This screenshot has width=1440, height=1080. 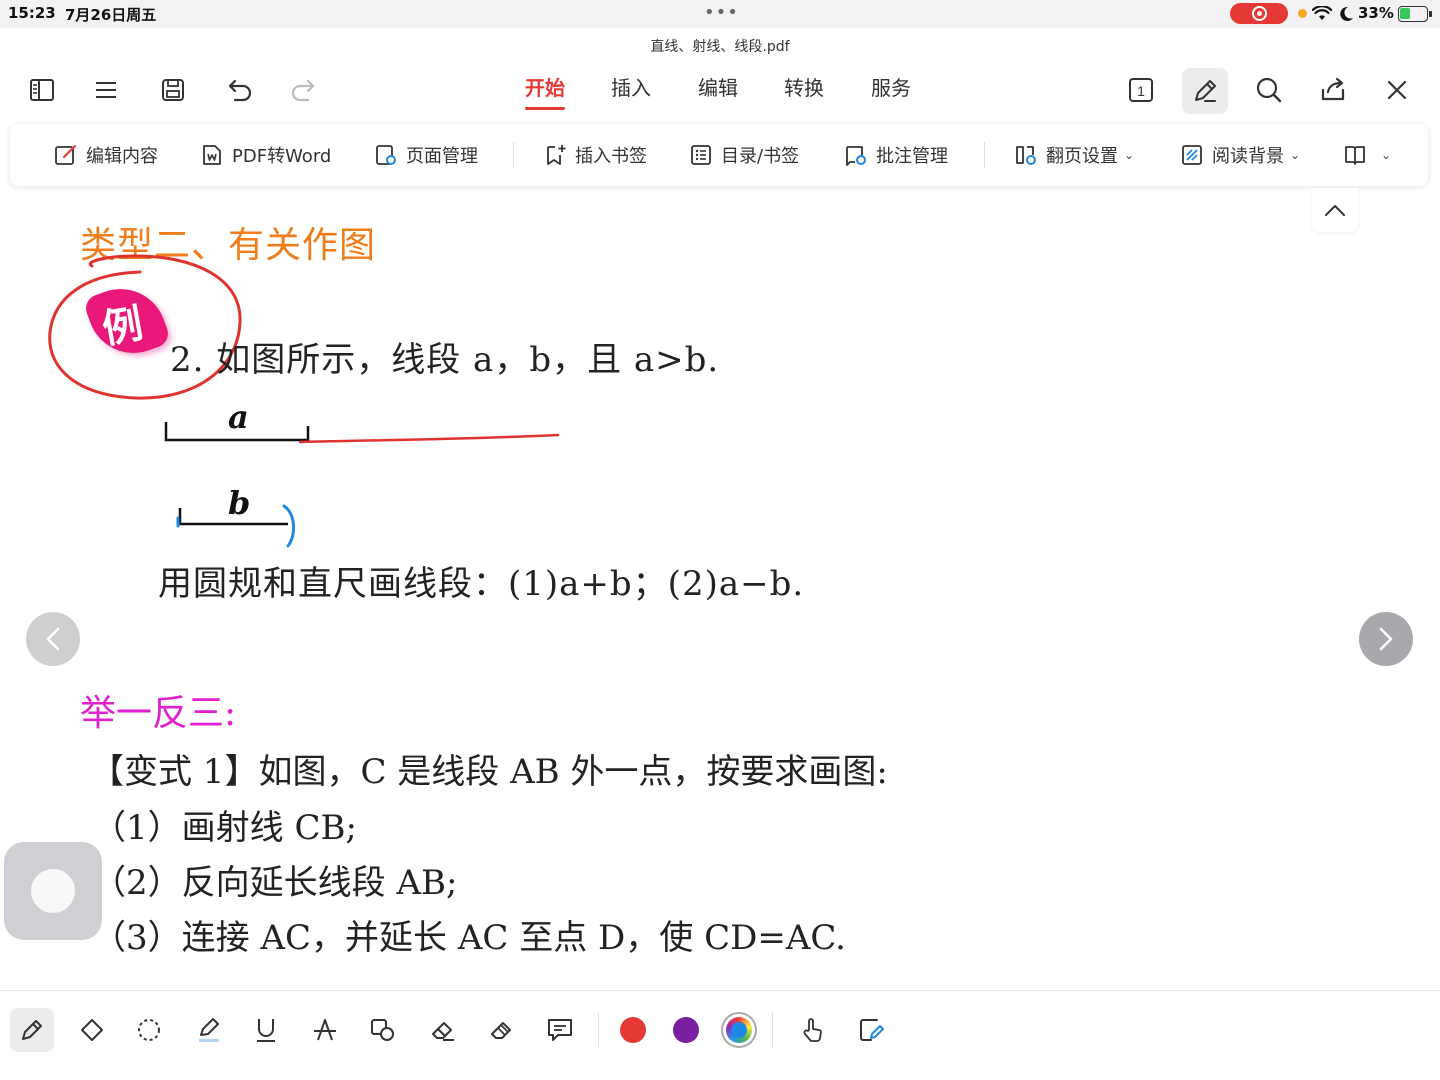 I want to click on annotation-manage-button: 批注管理, so click(x=896, y=155).